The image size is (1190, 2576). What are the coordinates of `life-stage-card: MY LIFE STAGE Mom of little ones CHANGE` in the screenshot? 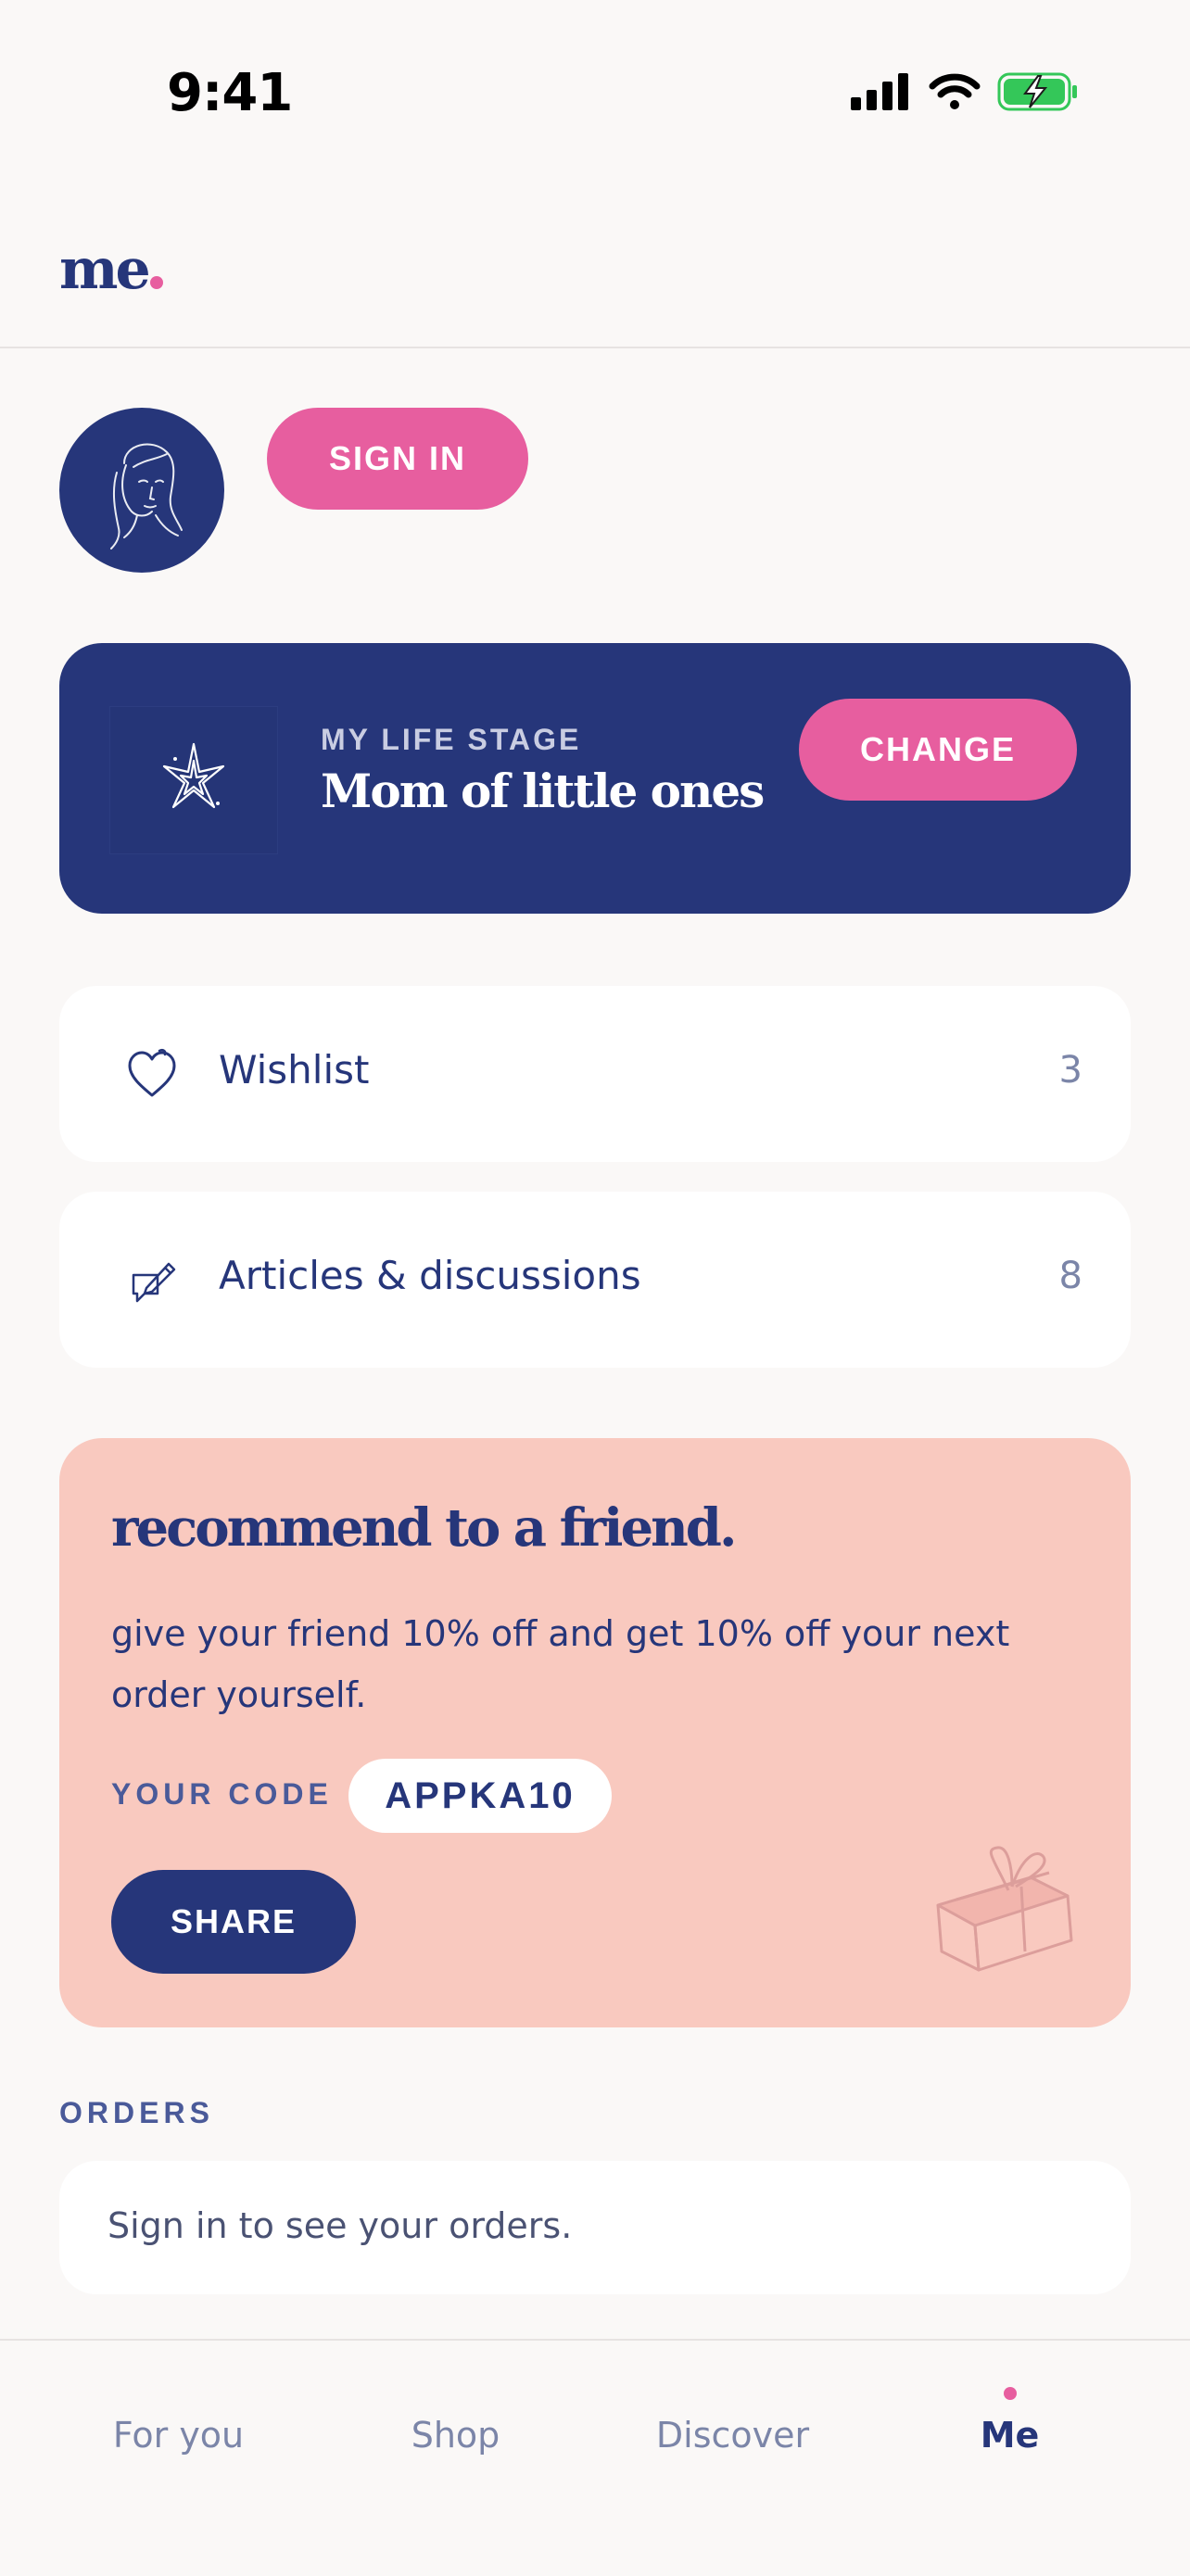 It's located at (595, 778).